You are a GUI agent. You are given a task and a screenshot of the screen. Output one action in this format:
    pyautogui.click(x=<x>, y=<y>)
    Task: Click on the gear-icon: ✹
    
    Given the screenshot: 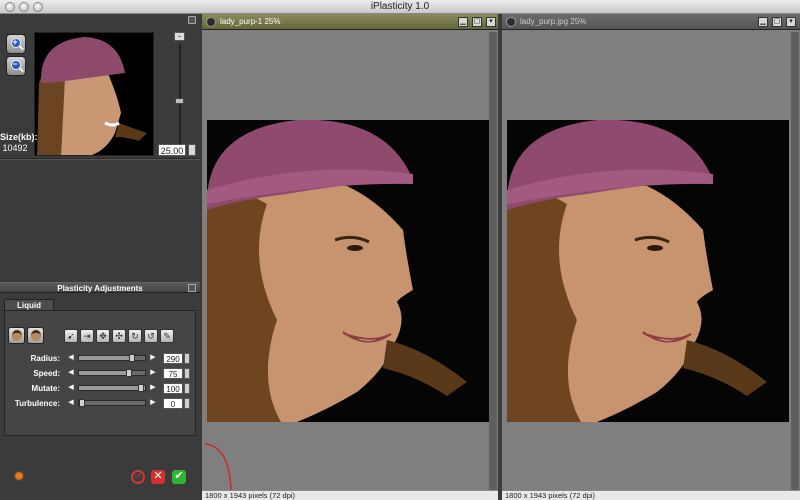 What is the action you would take?
    pyautogui.click(x=19, y=476)
    